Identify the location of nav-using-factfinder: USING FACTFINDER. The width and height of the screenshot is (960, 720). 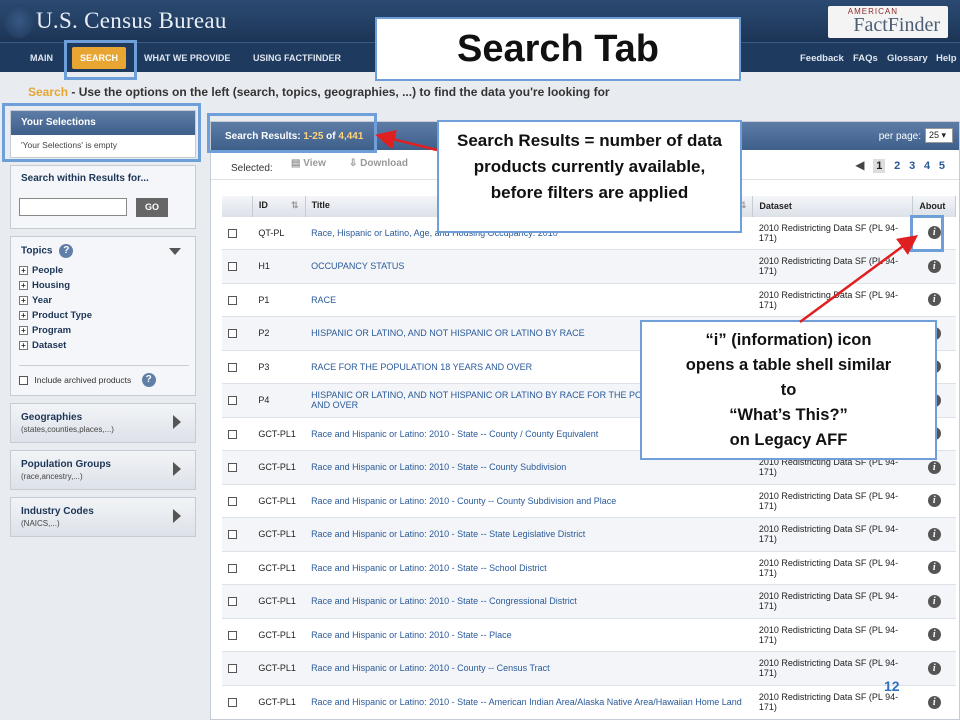
(297, 58).